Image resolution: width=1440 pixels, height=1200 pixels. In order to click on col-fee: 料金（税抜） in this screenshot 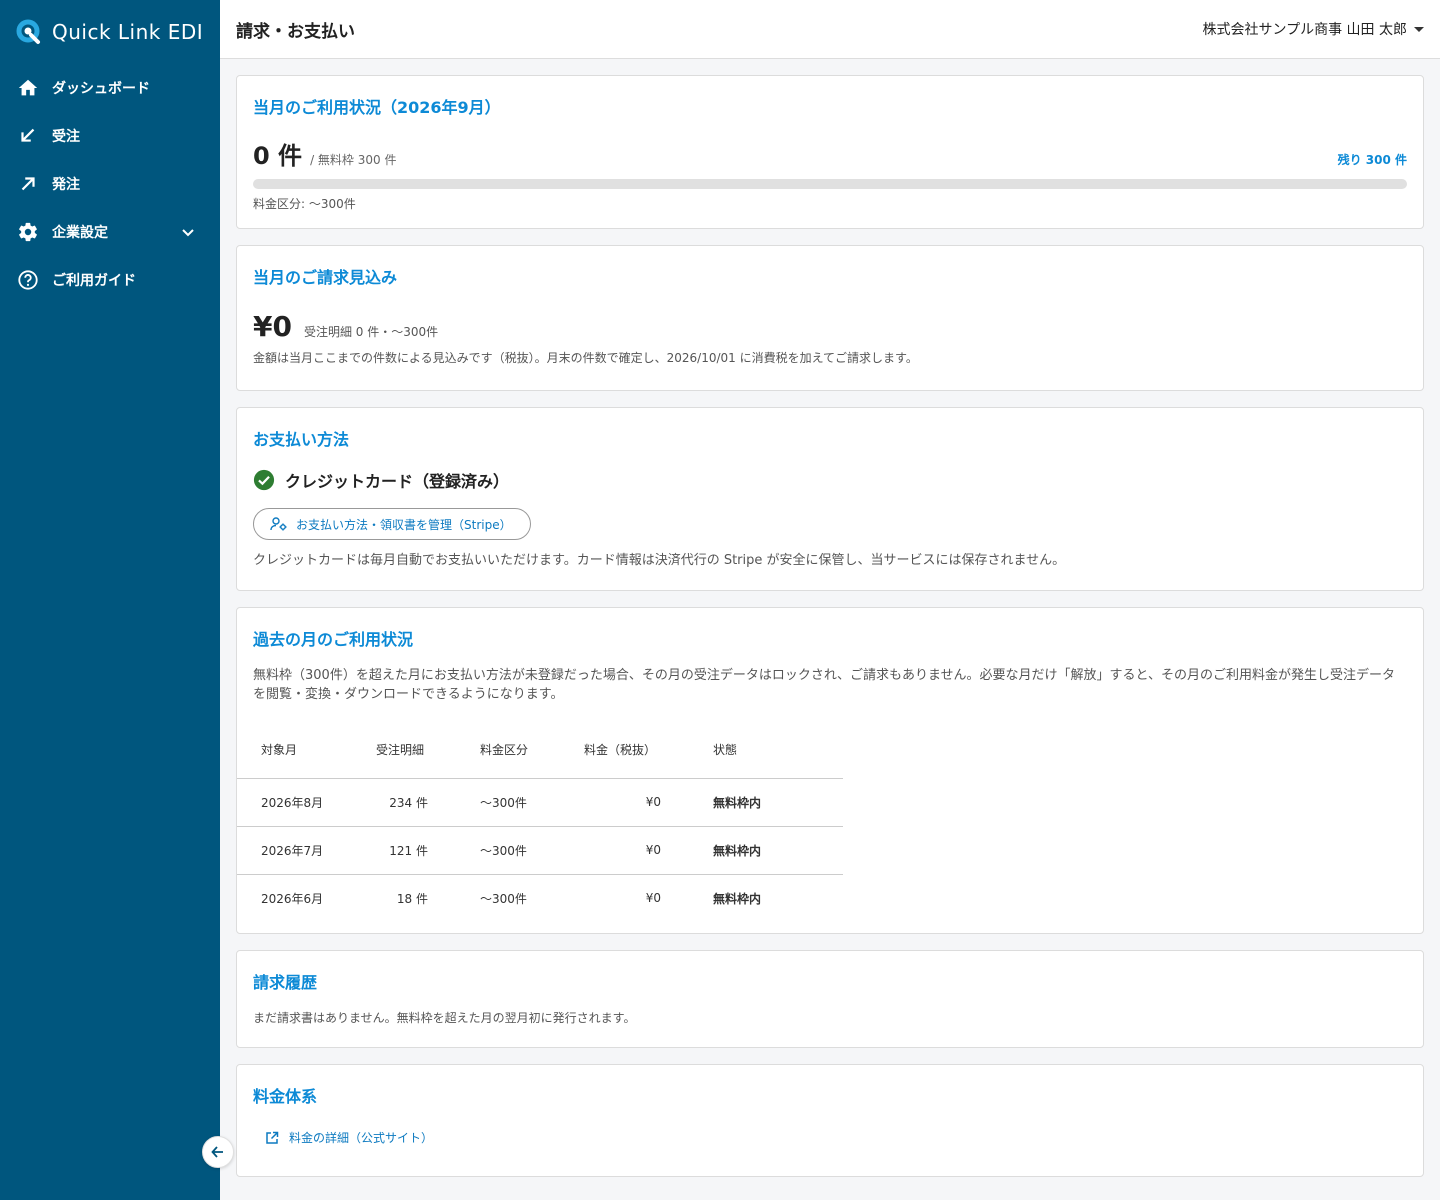, I will do `click(624, 750)`.